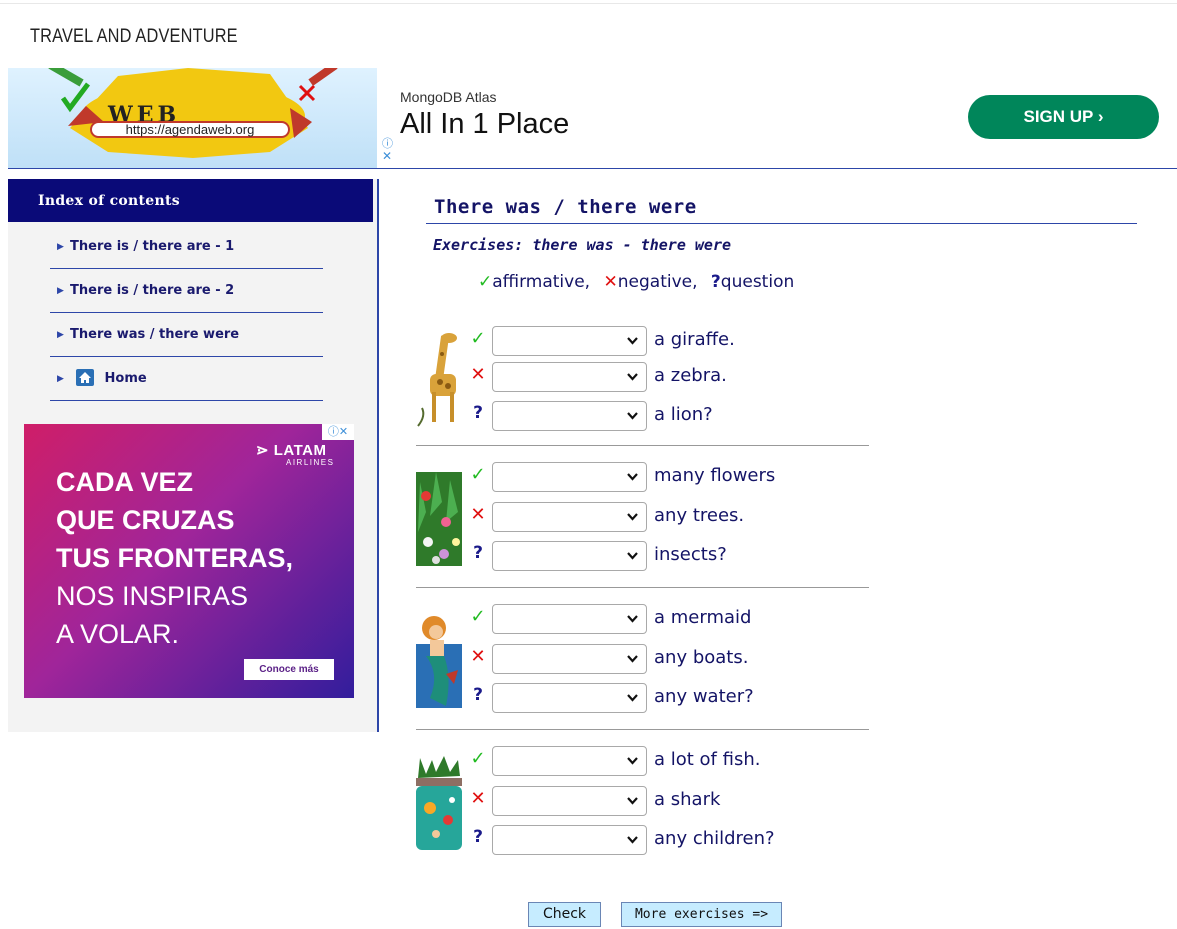  I want to click on latam-brand: LATAM, so click(300, 450).